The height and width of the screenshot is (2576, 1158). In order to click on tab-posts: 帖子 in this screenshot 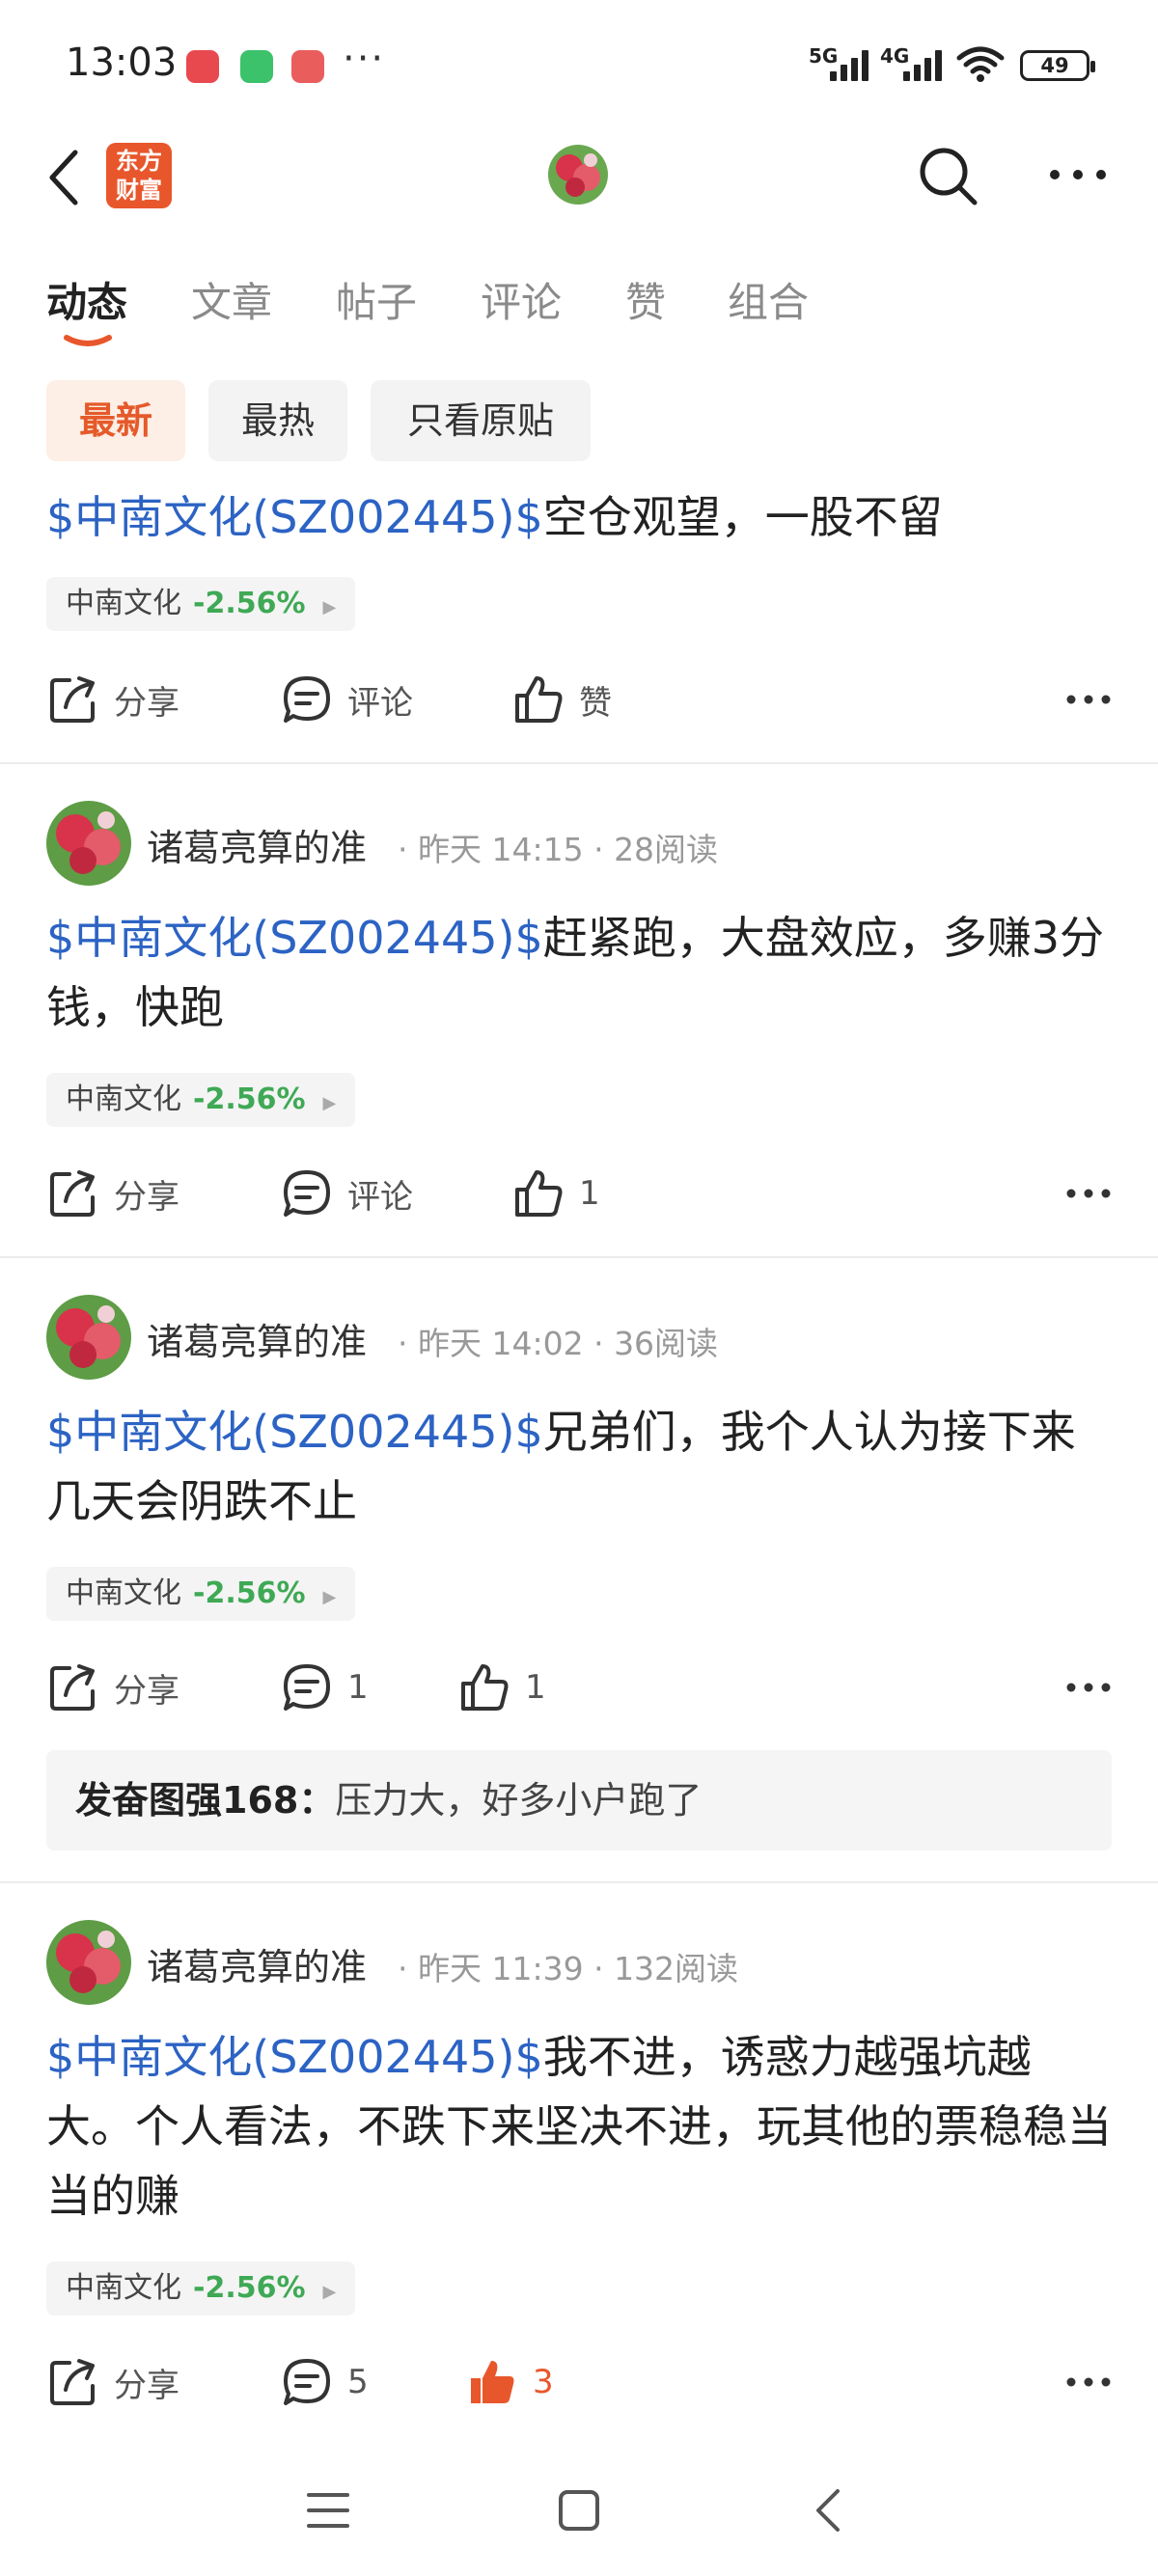, I will do `click(376, 299)`.